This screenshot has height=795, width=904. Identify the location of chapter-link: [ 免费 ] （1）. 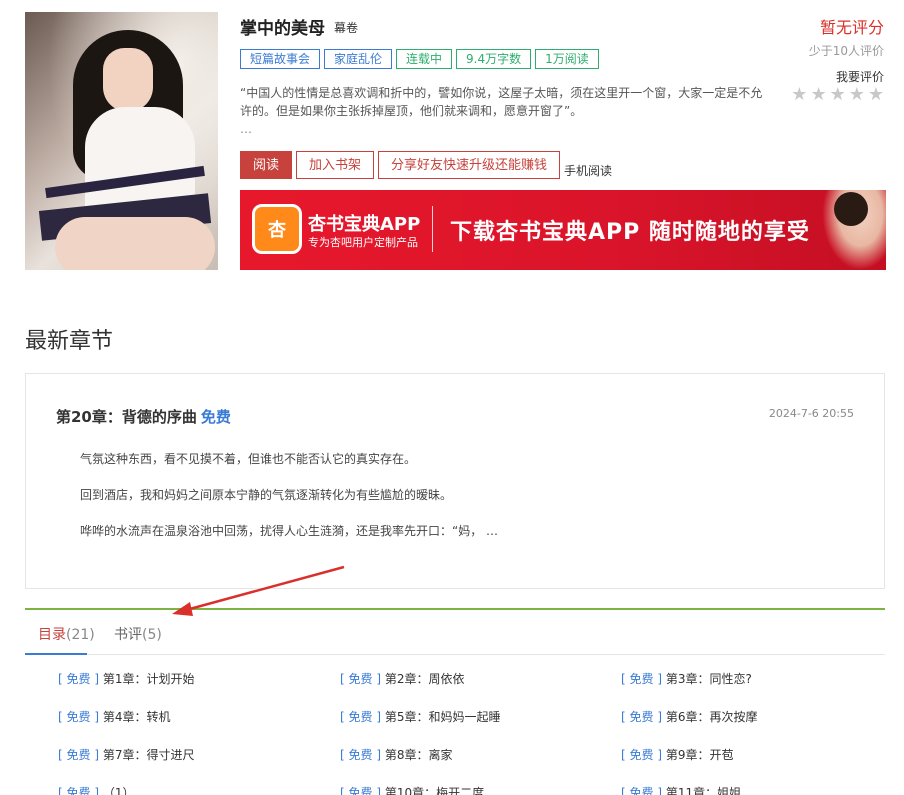
(96, 789).